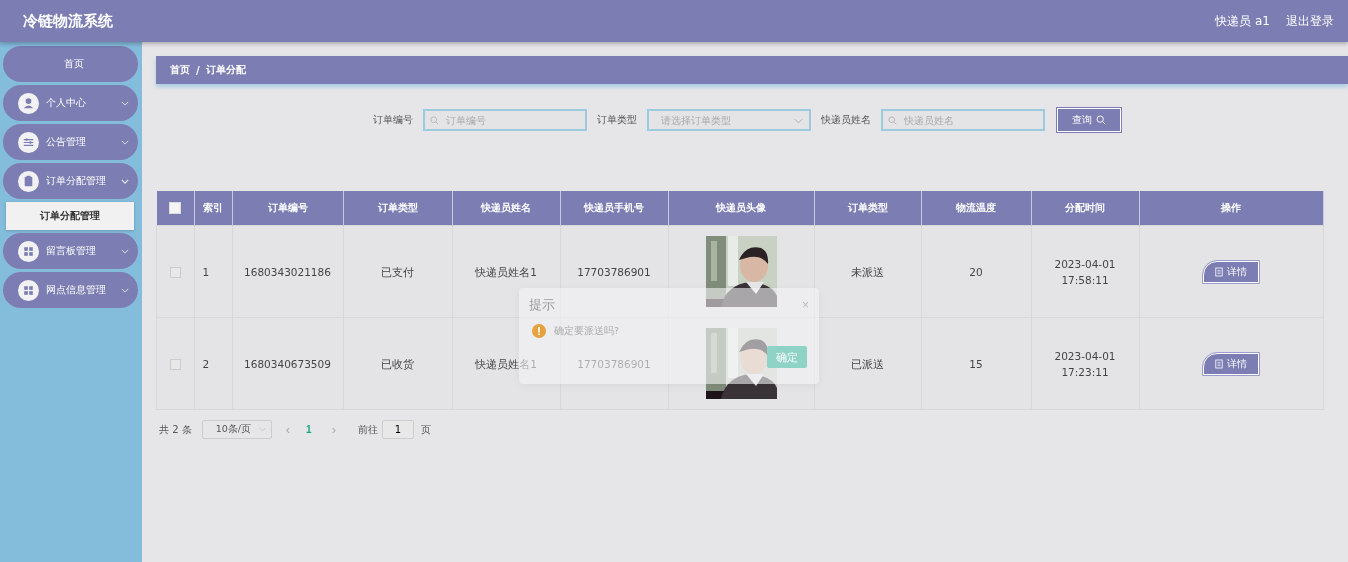 The image size is (1348, 562). I want to click on table-cell: 未派送, so click(867, 271).